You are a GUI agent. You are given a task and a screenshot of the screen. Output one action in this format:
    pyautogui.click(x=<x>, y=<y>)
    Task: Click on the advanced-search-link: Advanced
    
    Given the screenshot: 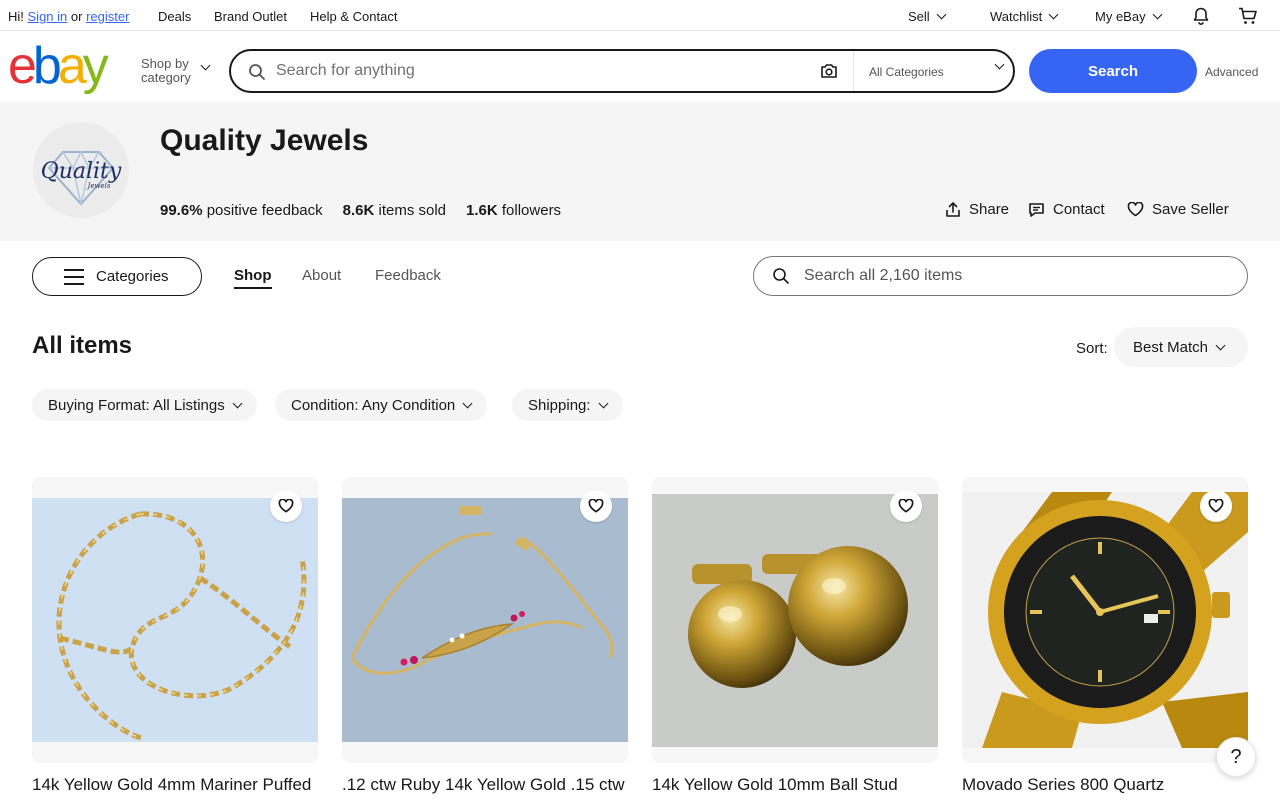 What is the action you would take?
    pyautogui.click(x=1231, y=72)
    